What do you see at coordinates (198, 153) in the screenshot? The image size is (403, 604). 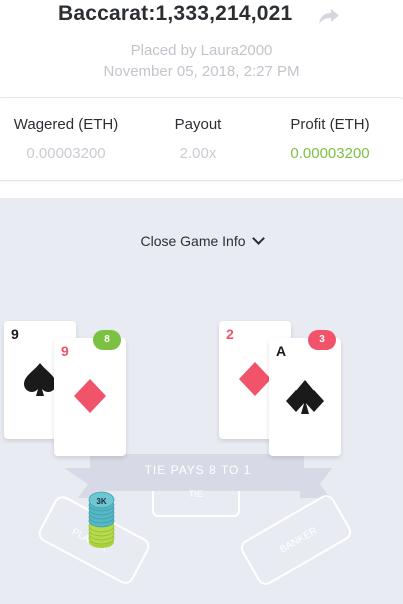 I see `payout-value: 2.00x` at bounding box center [198, 153].